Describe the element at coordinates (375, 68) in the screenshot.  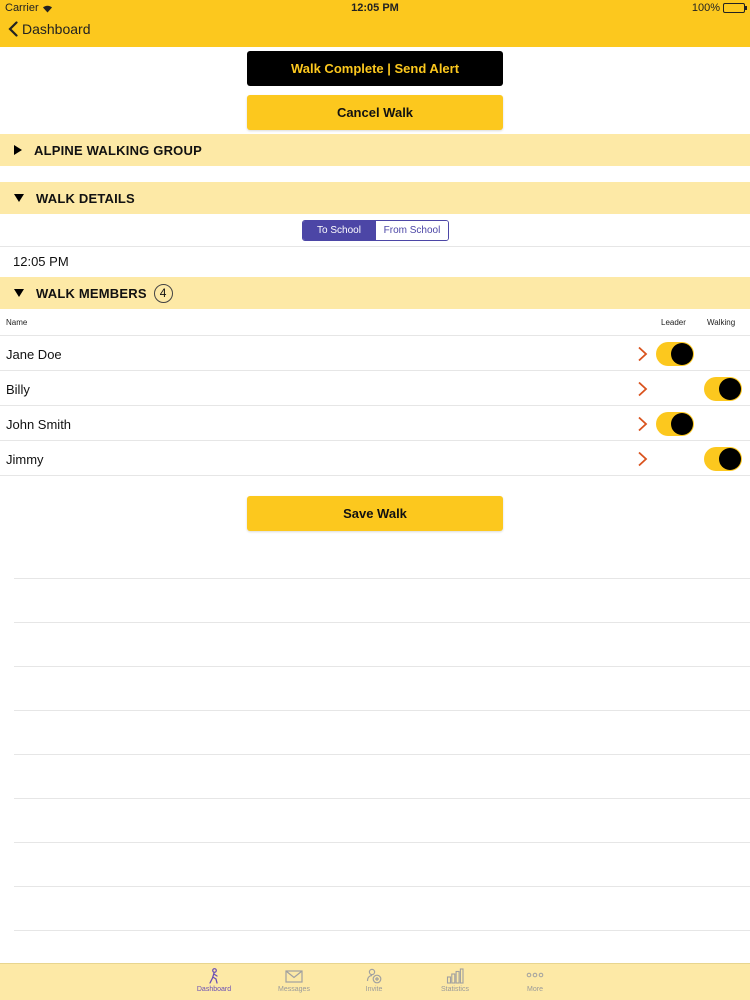
I see `walk-complete-button: Walk Complete | Send Alert` at that location.